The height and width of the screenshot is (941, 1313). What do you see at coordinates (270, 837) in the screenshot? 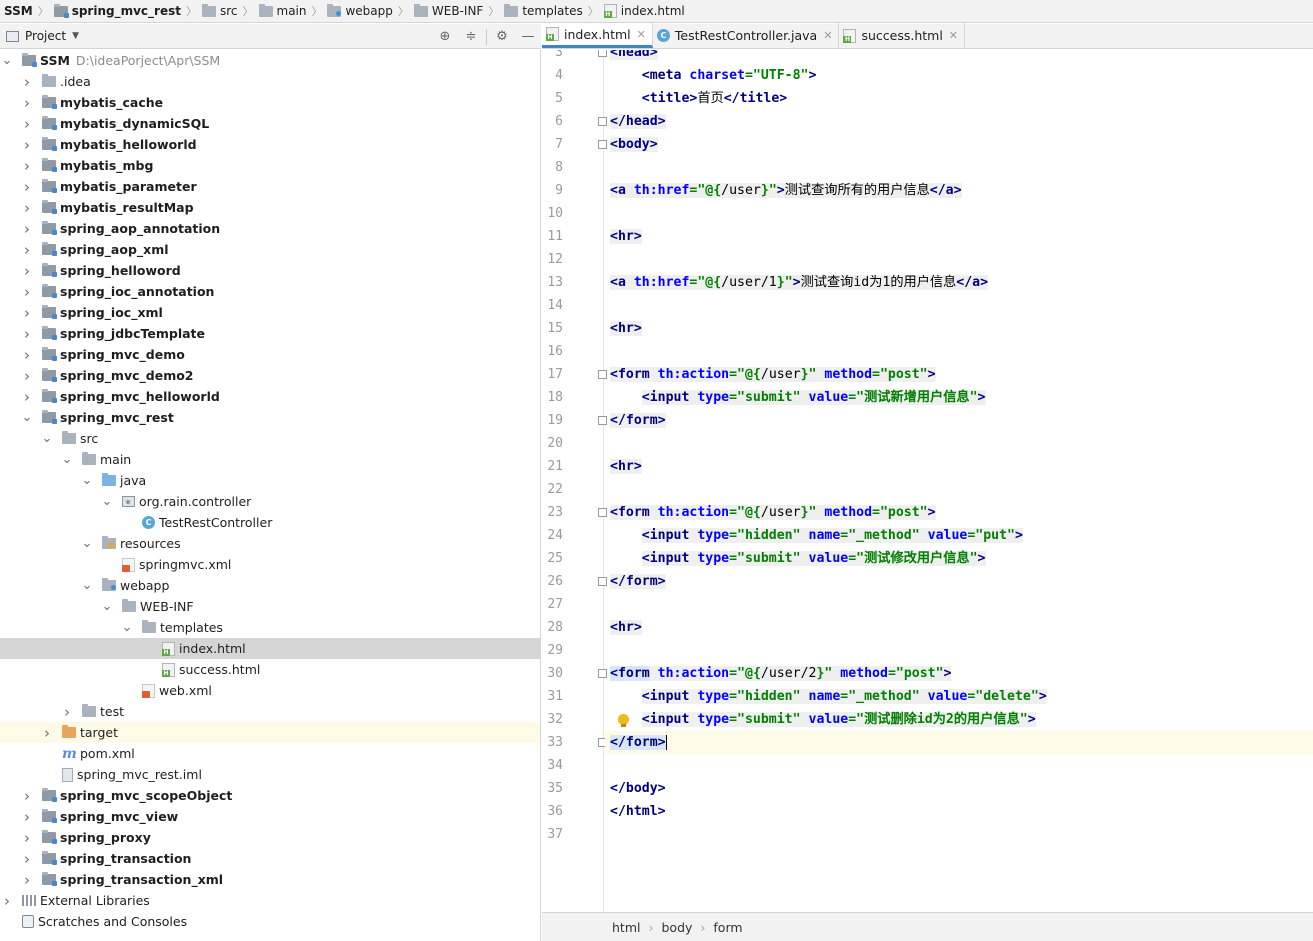
I see `tree-item: ›spring_proxy` at bounding box center [270, 837].